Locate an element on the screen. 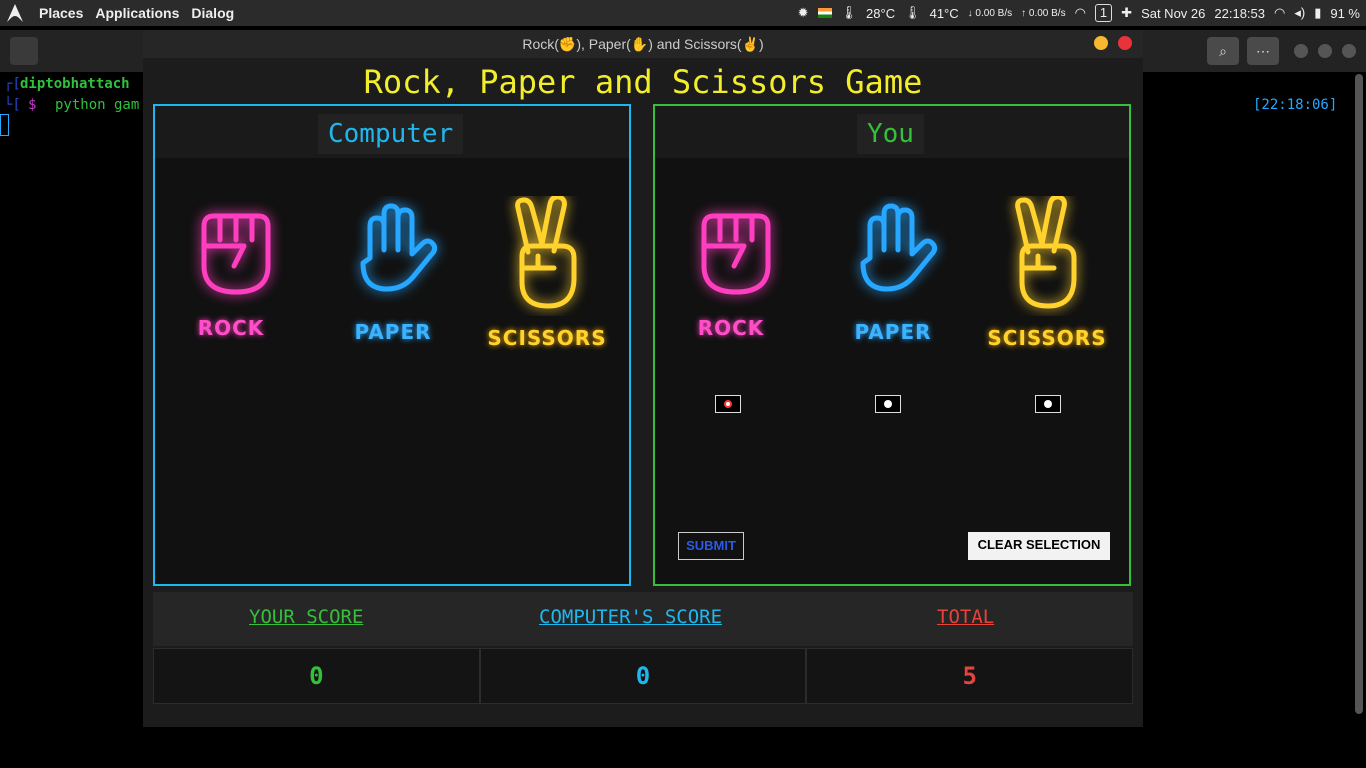  computer-scissors: SCISSORS is located at coordinates (547, 272).